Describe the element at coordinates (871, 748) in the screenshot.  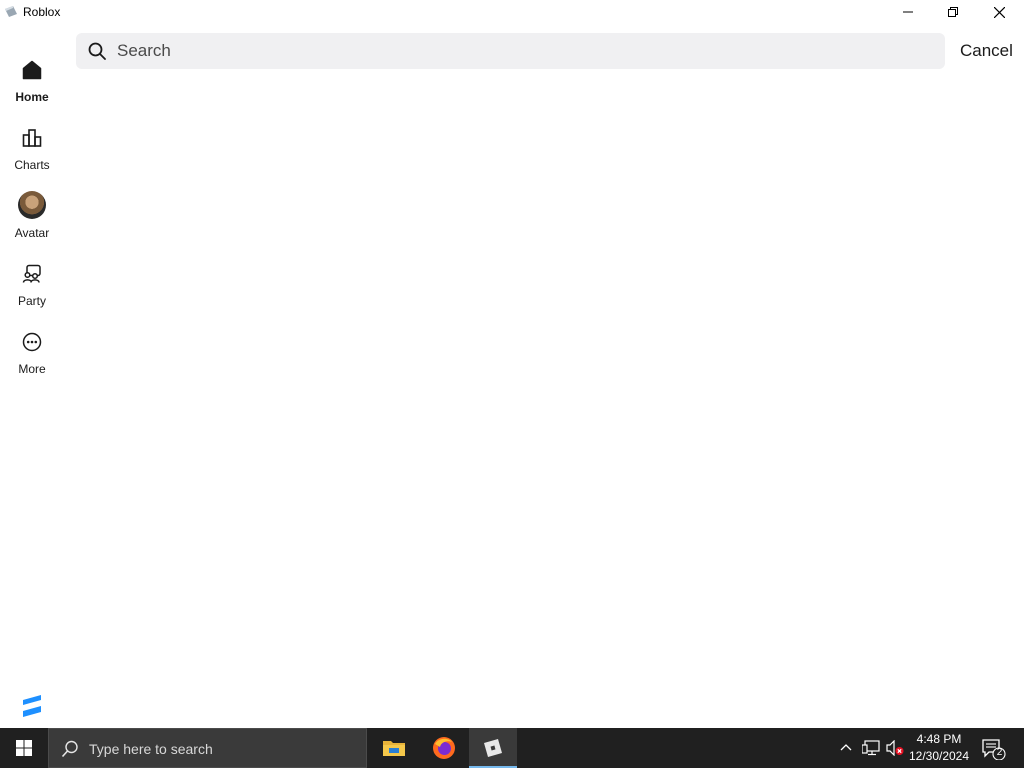
I see `network-icon` at that location.